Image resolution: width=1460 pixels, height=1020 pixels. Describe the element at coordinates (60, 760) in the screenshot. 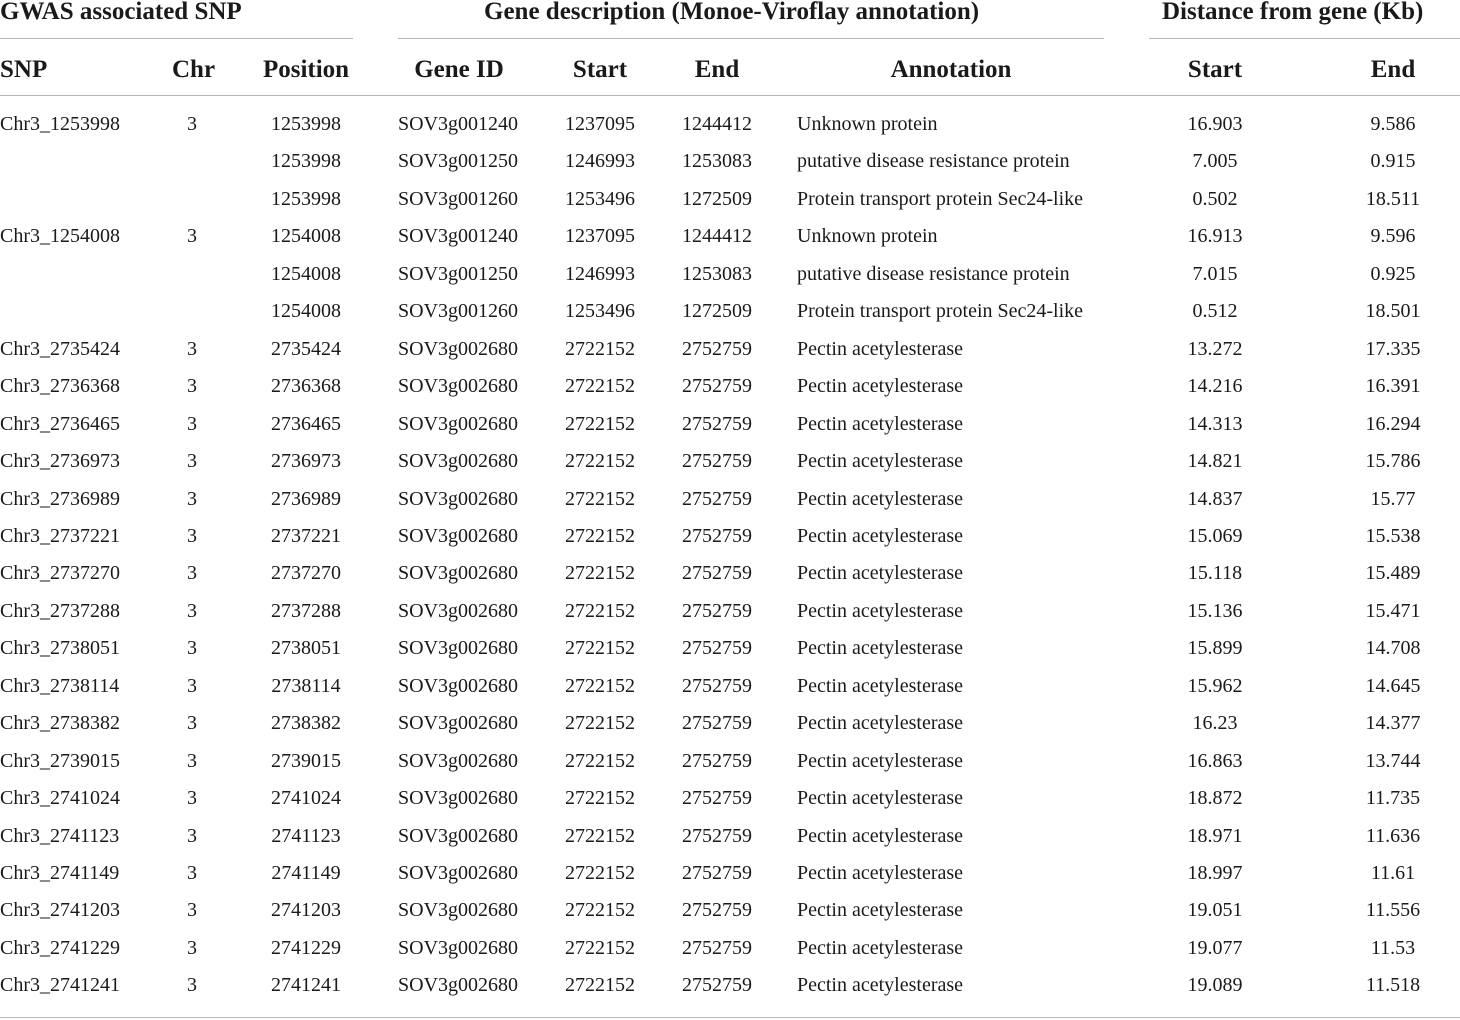

I see `cell-snp: Chr3_2739015` at that location.